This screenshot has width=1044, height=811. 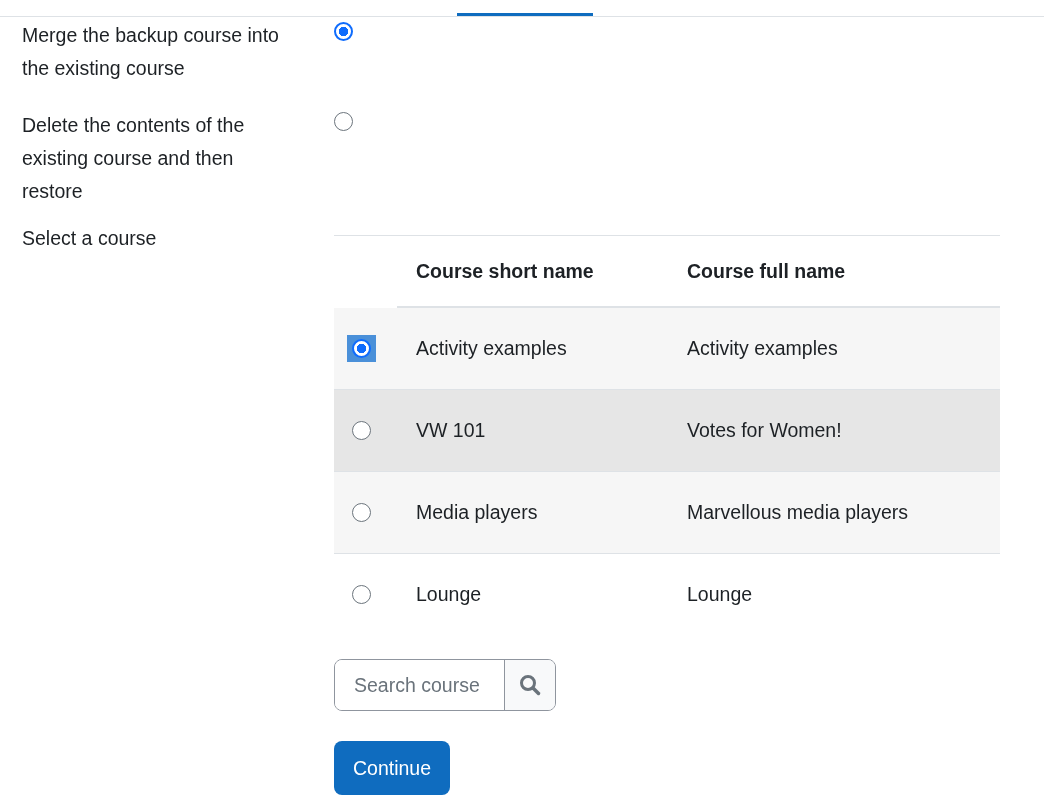 I want to click on table-cell: Lounge, so click(x=720, y=594).